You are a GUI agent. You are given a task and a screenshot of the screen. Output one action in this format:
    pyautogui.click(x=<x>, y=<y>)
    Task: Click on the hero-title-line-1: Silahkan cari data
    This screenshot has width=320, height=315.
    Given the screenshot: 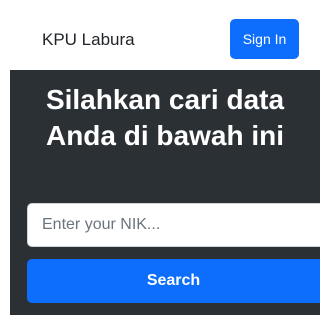 What is the action you would take?
    pyautogui.click(x=165, y=99)
    